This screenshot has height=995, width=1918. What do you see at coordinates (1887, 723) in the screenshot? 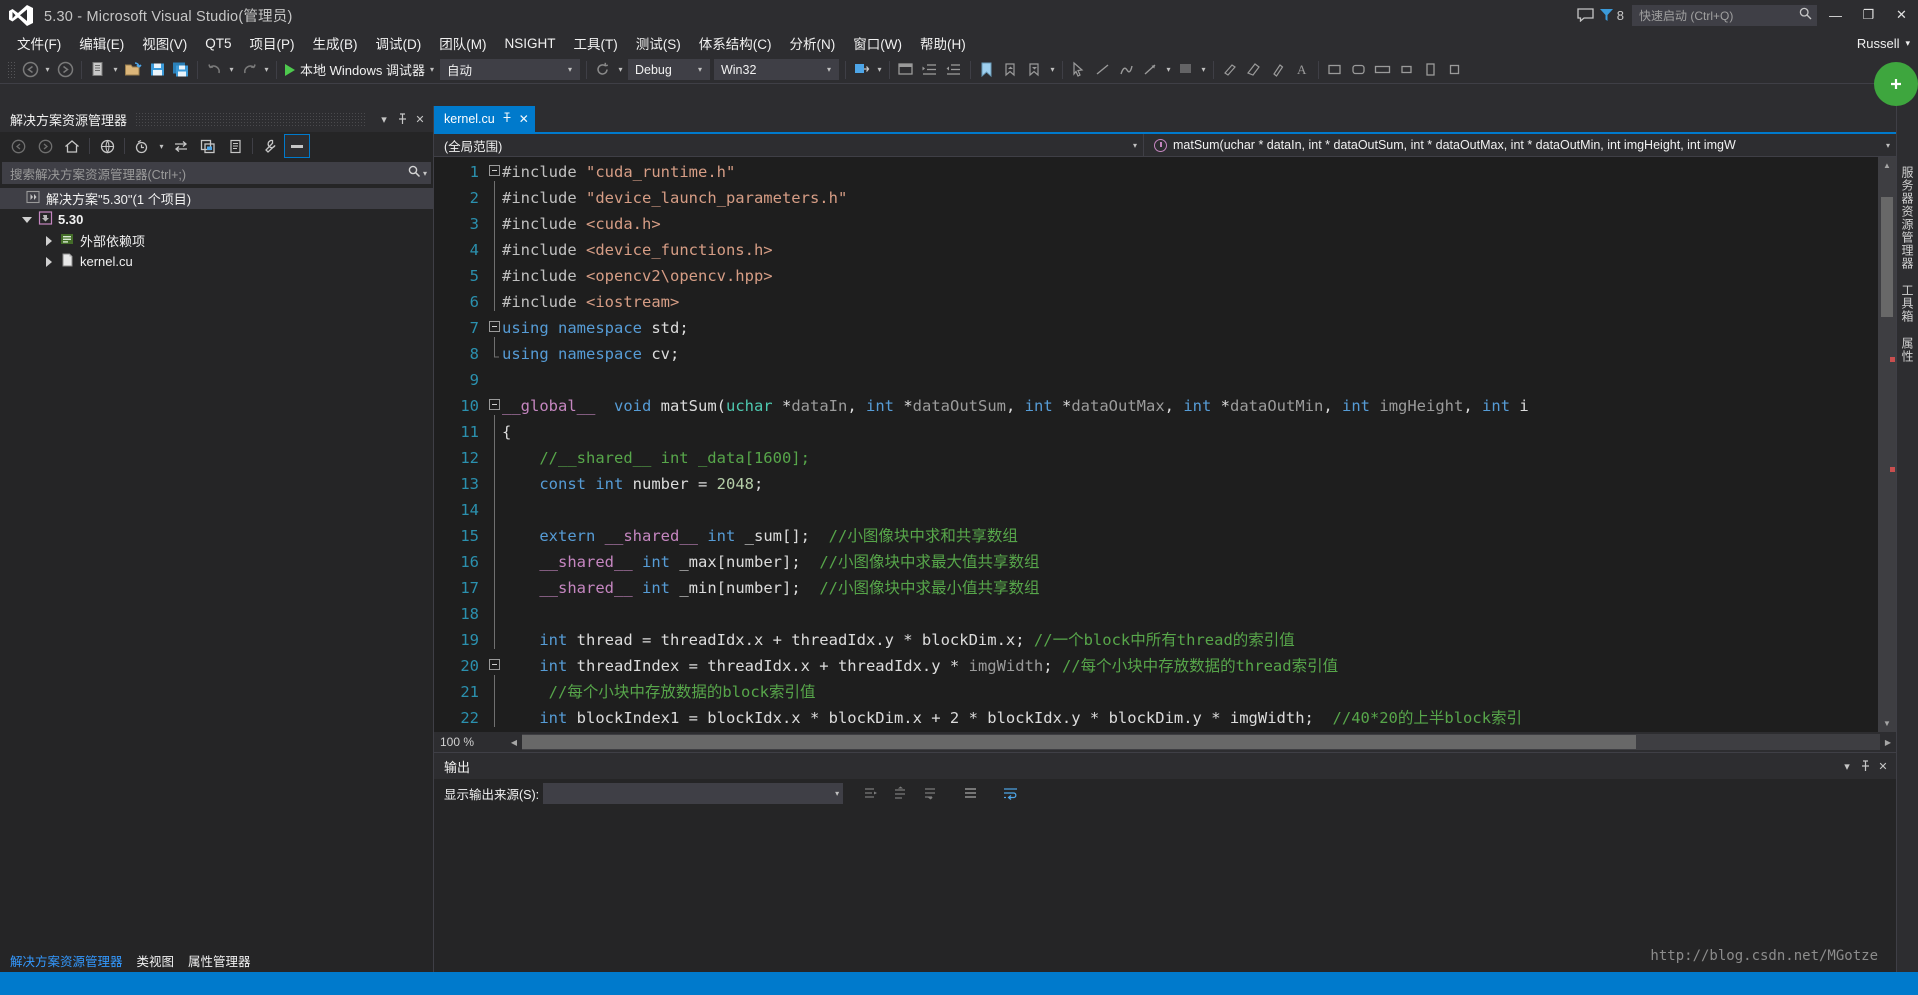
I see `scroll-down-button: ▼` at bounding box center [1887, 723].